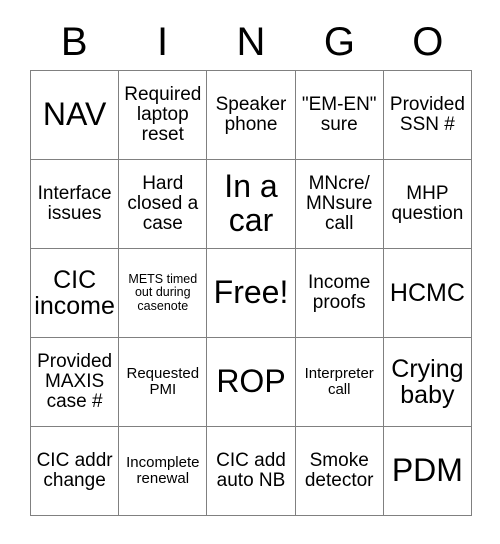 Image resolution: width=500 pixels, height=544 pixels. I want to click on header-letter-b: B, so click(74, 42).